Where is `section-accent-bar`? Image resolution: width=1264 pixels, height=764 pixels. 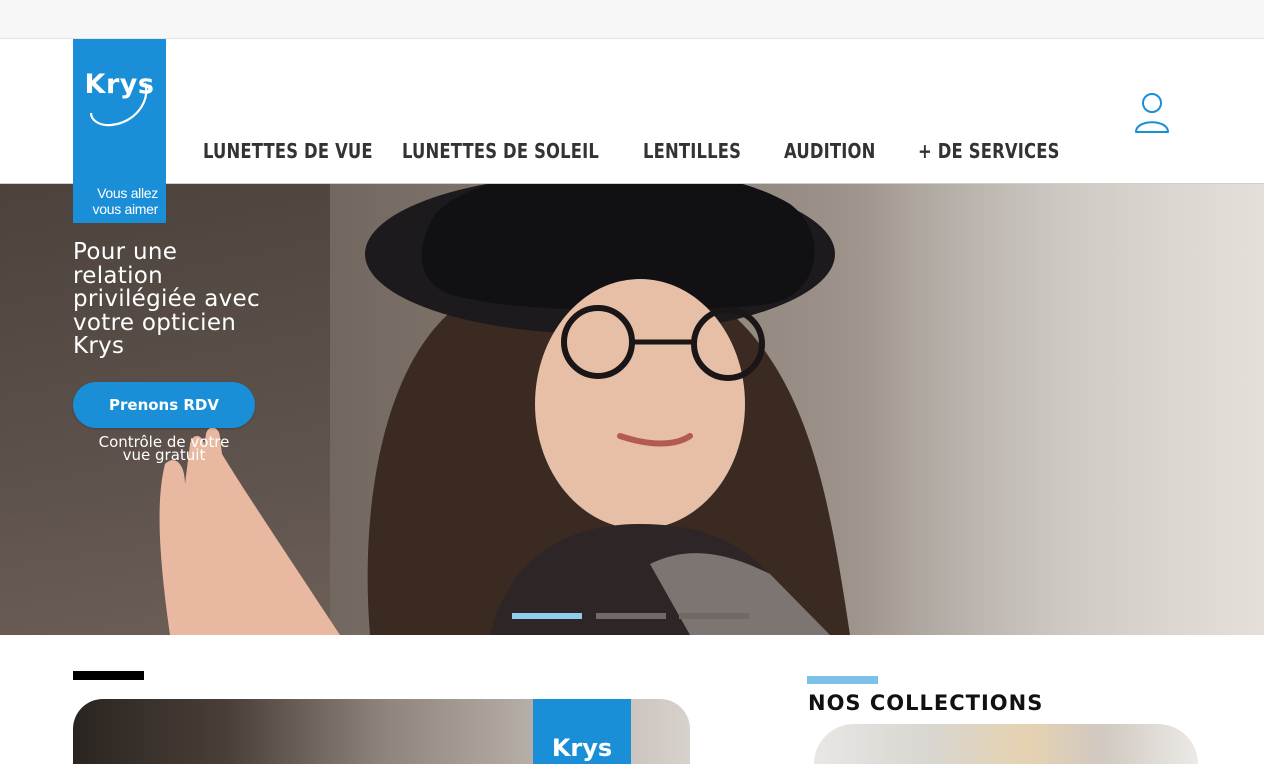
section-accent-bar is located at coordinates (108, 675).